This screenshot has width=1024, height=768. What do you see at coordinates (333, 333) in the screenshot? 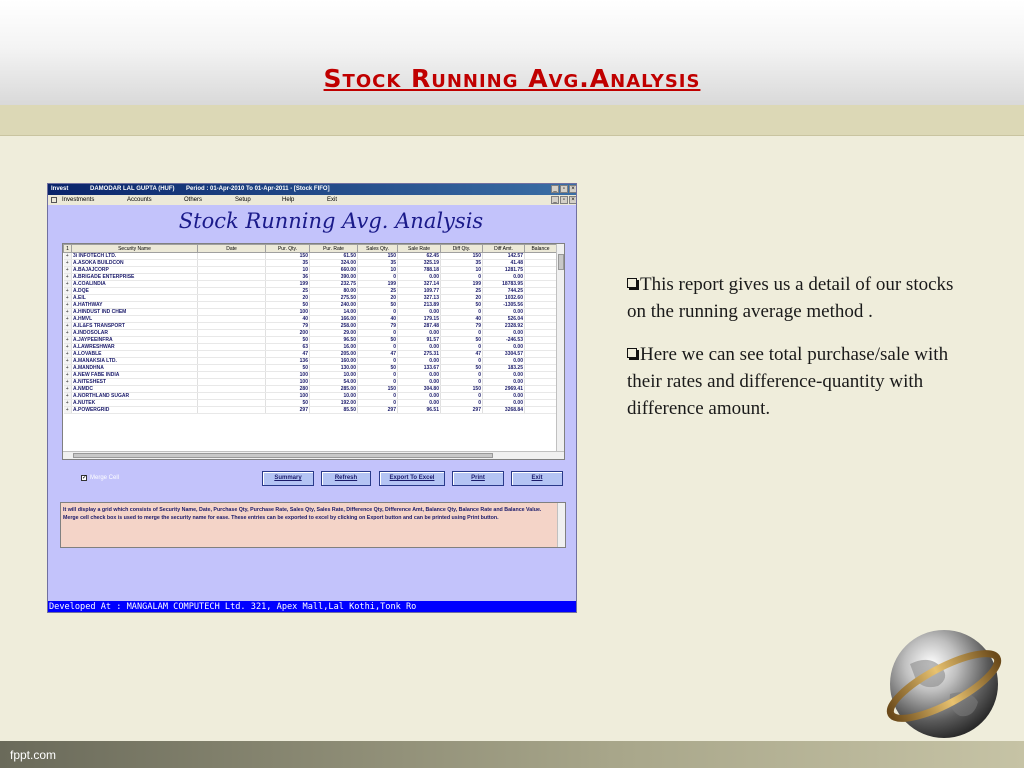
I see `table-cell: 29.00` at bounding box center [333, 333].